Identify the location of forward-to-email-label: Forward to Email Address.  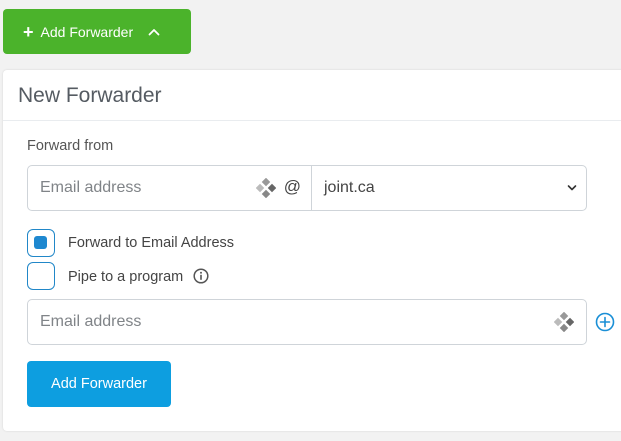
(151, 243).